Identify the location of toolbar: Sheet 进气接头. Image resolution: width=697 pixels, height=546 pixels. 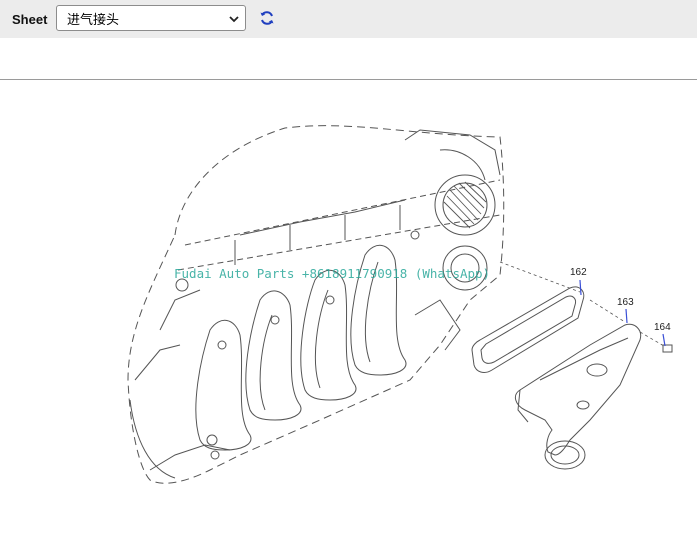
(348, 19).